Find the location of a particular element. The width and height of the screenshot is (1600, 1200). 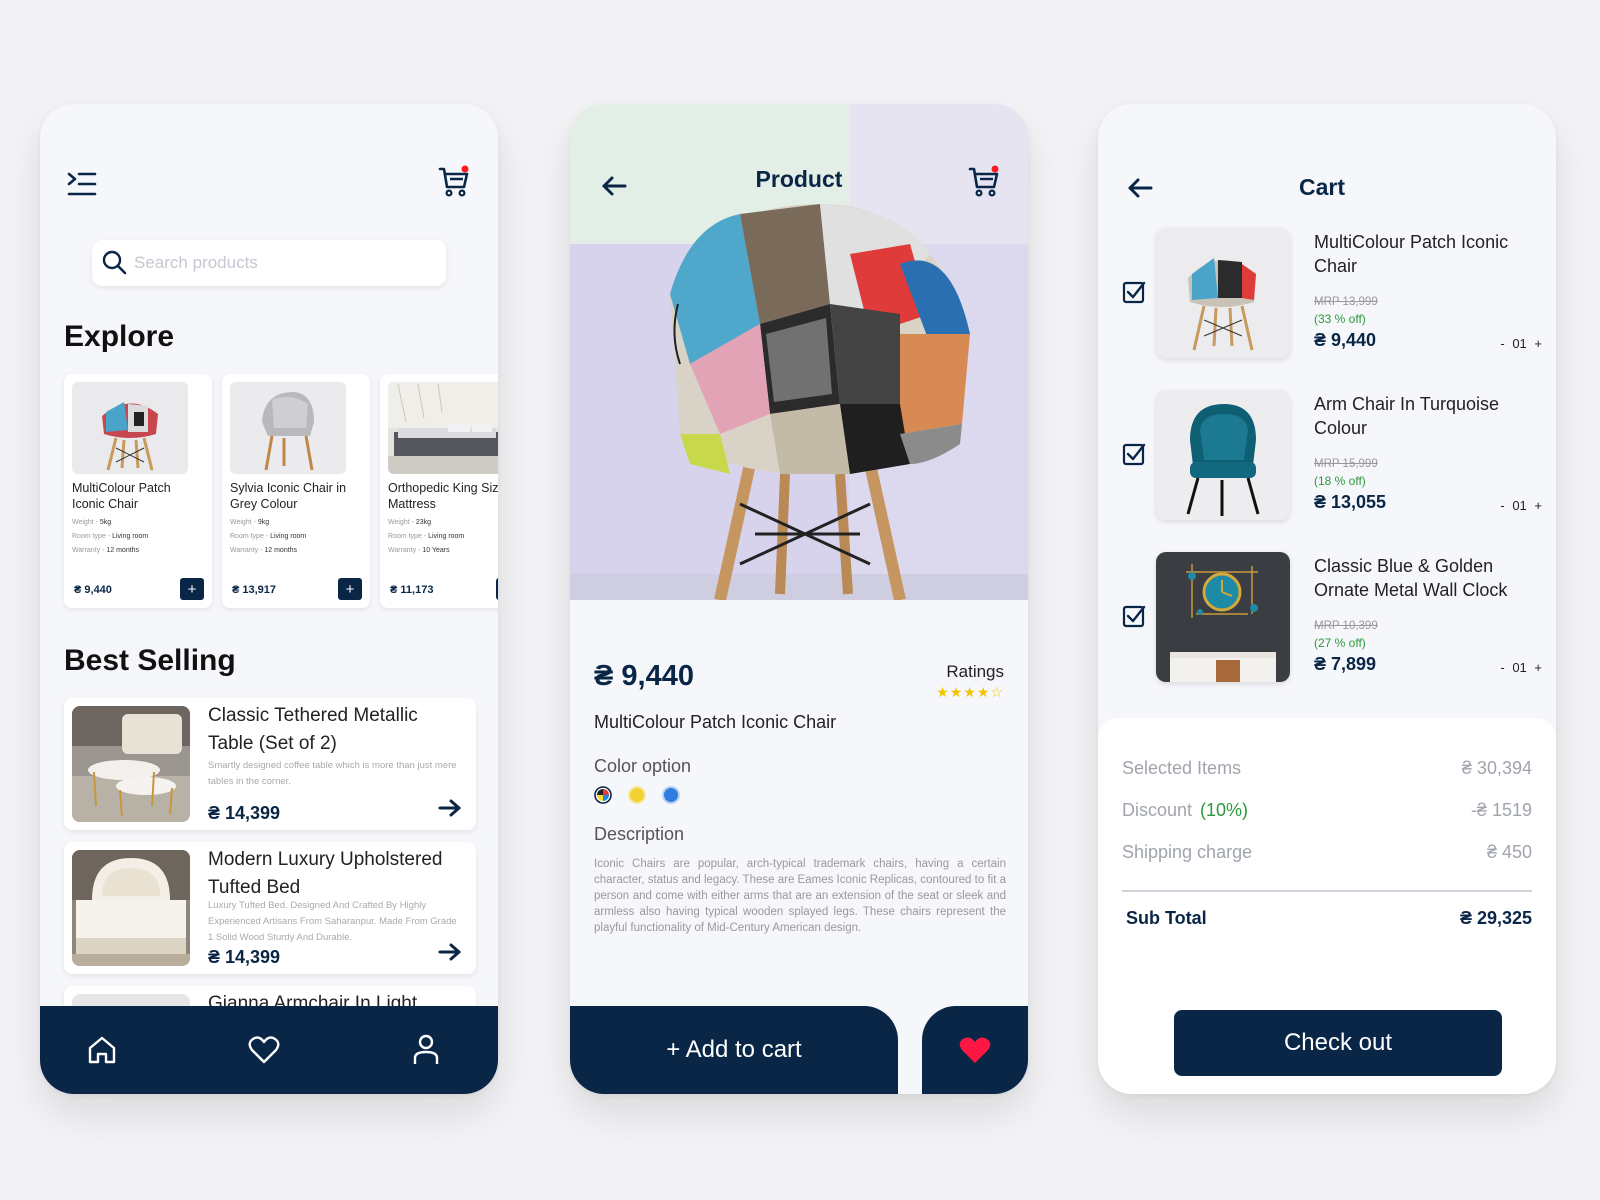

rating-stars: ★★★★☆ is located at coordinates (970, 692).